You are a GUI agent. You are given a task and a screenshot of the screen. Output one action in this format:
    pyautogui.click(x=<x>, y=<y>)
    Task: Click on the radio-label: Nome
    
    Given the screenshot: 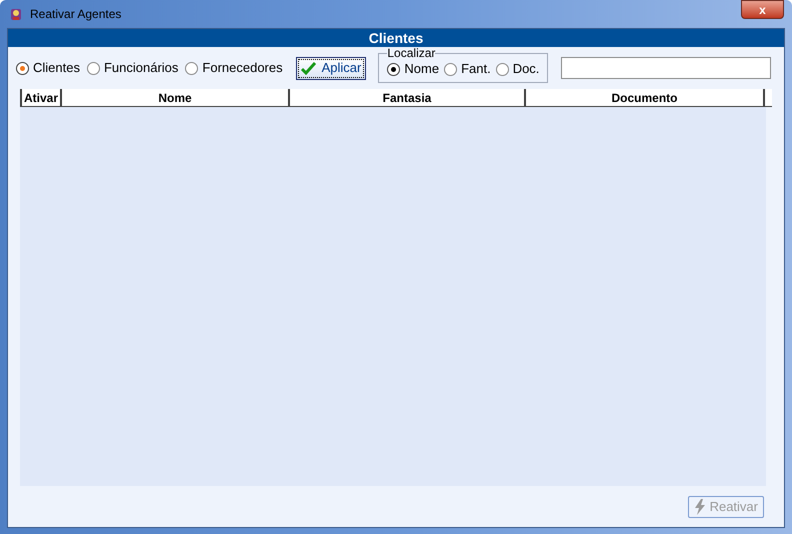 What is the action you would take?
    pyautogui.click(x=422, y=69)
    